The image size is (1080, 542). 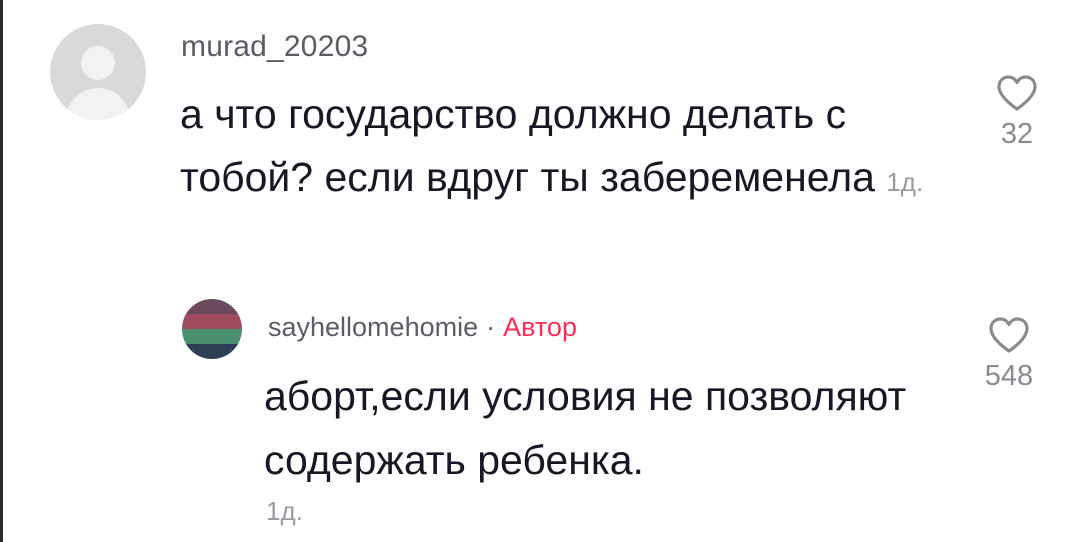 What do you see at coordinates (1017, 134) in the screenshot?
I see `comment-like-count: 32` at bounding box center [1017, 134].